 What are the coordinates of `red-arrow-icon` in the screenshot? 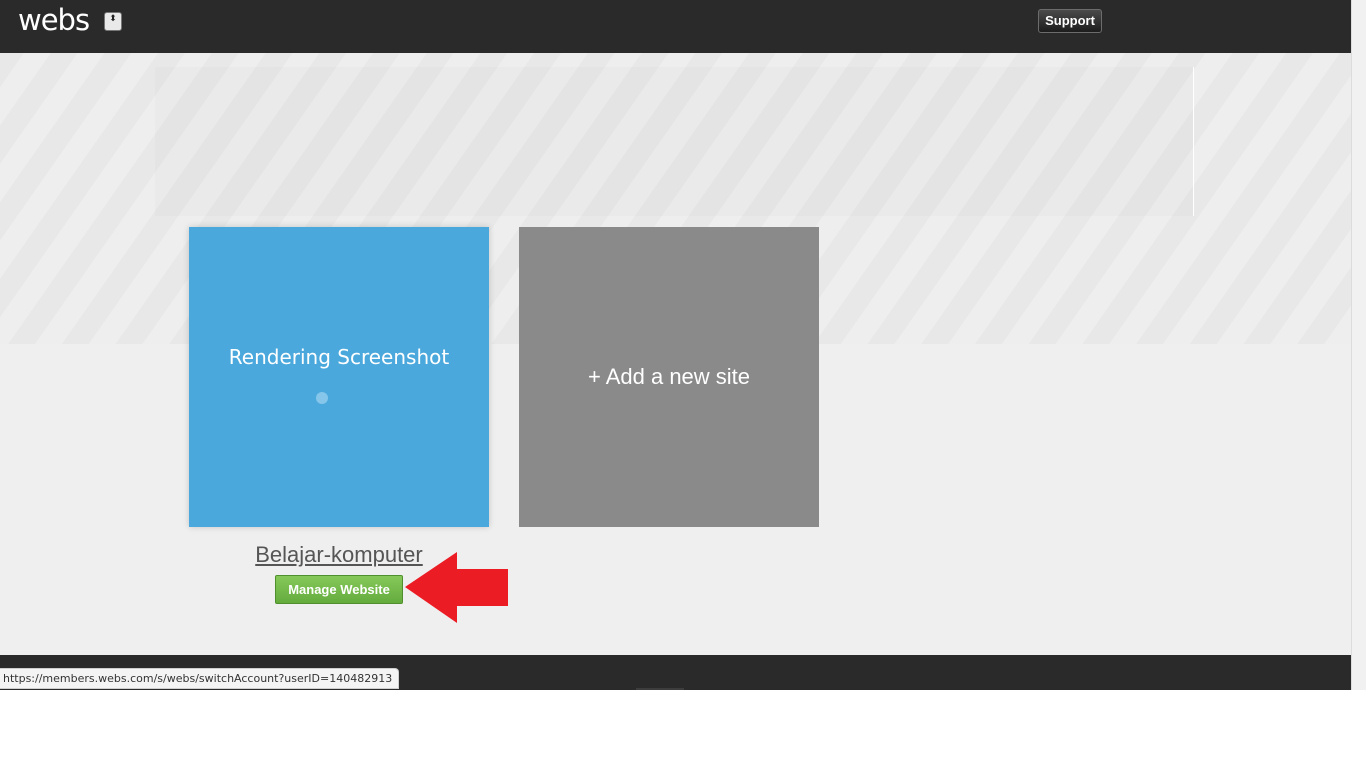 It's located at (456, 587).